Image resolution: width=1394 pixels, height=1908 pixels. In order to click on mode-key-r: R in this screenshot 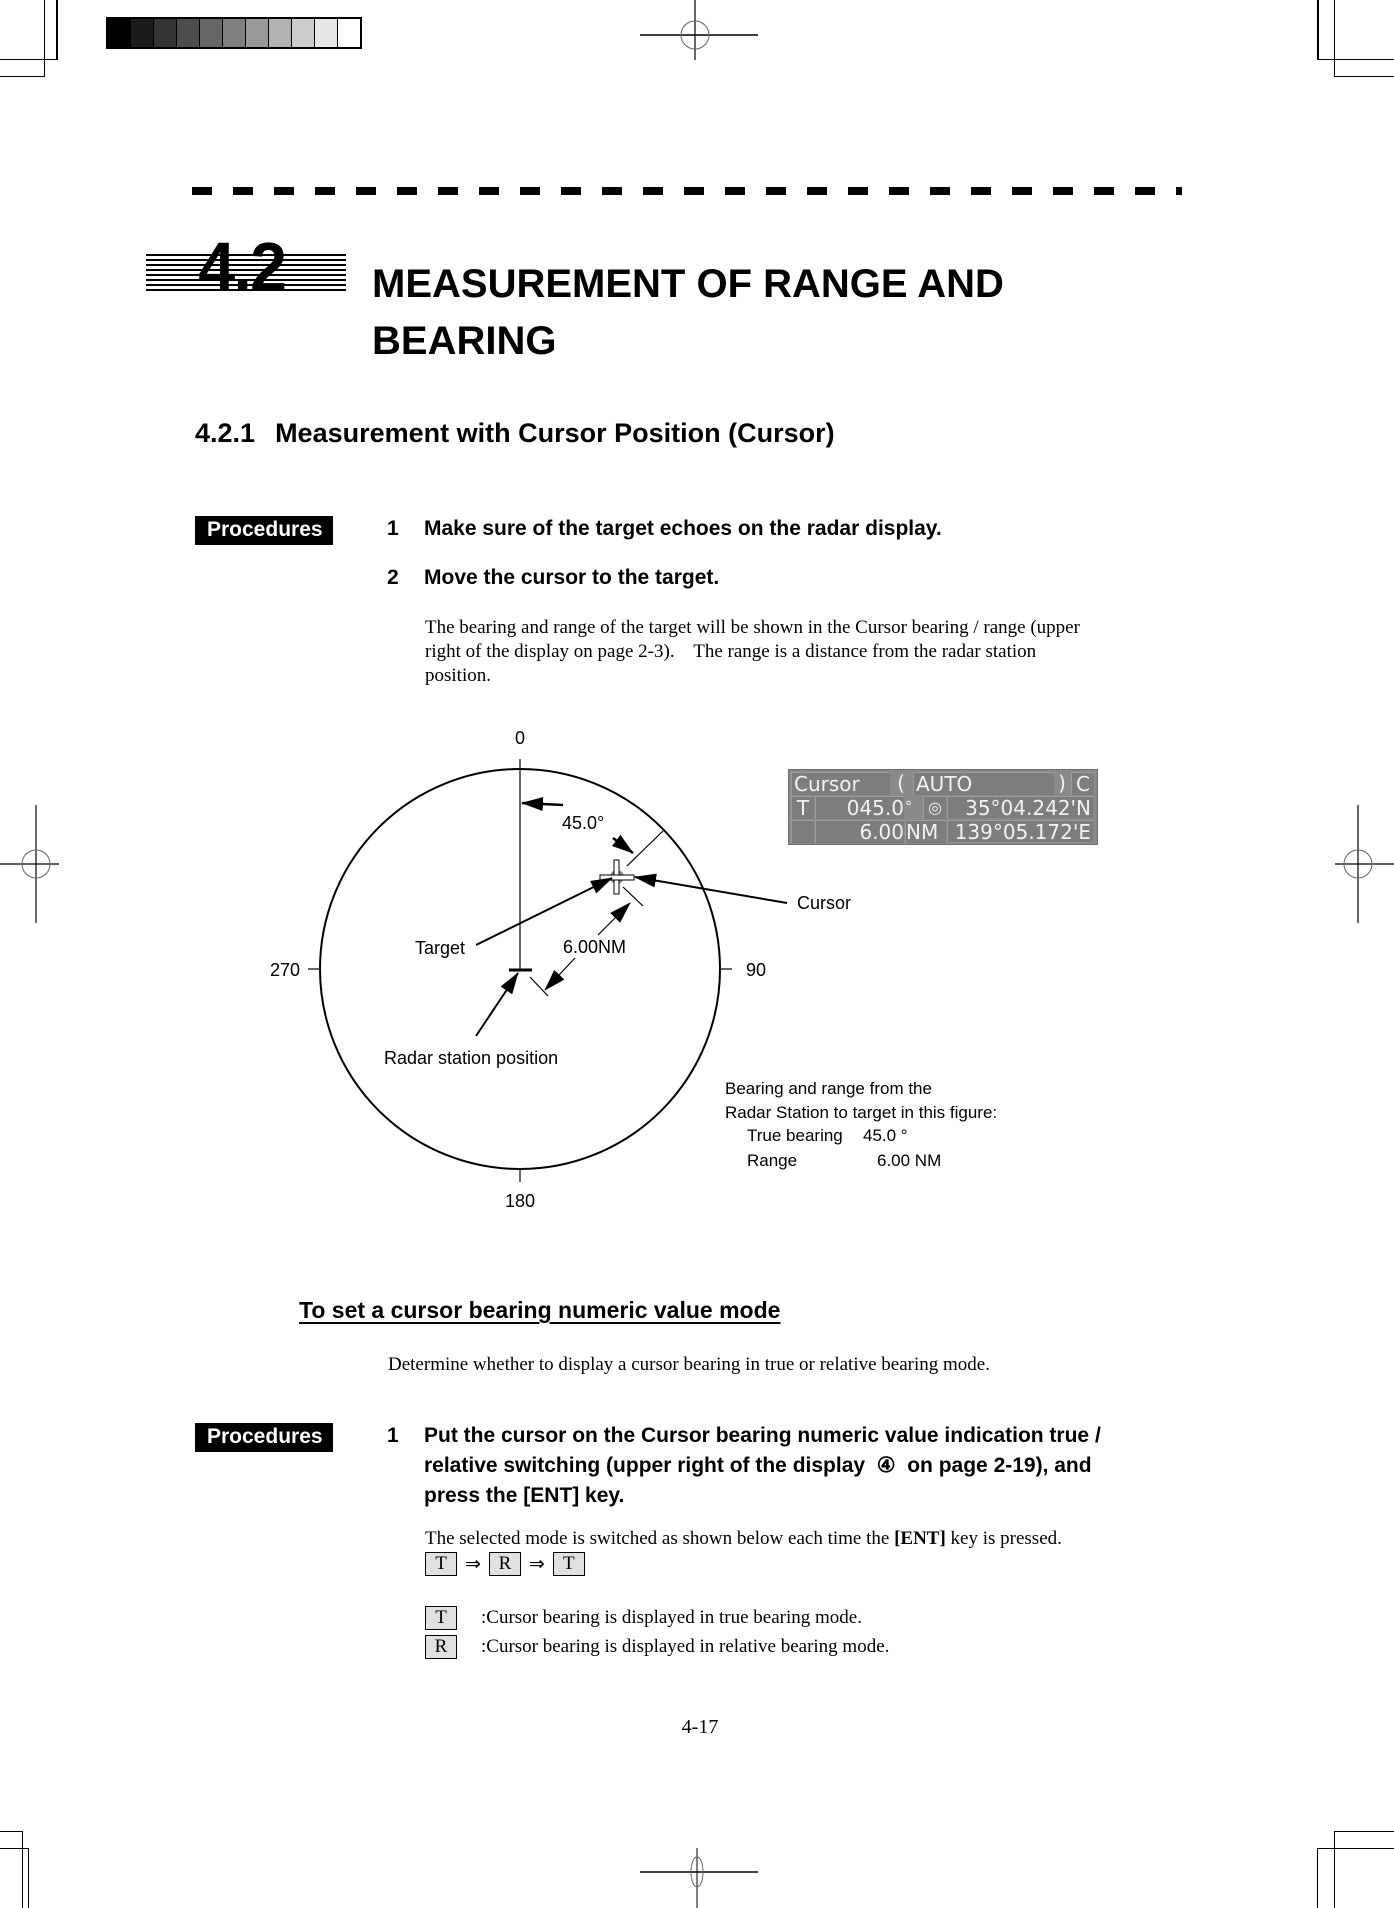, I will do `click(504, 1564)`.